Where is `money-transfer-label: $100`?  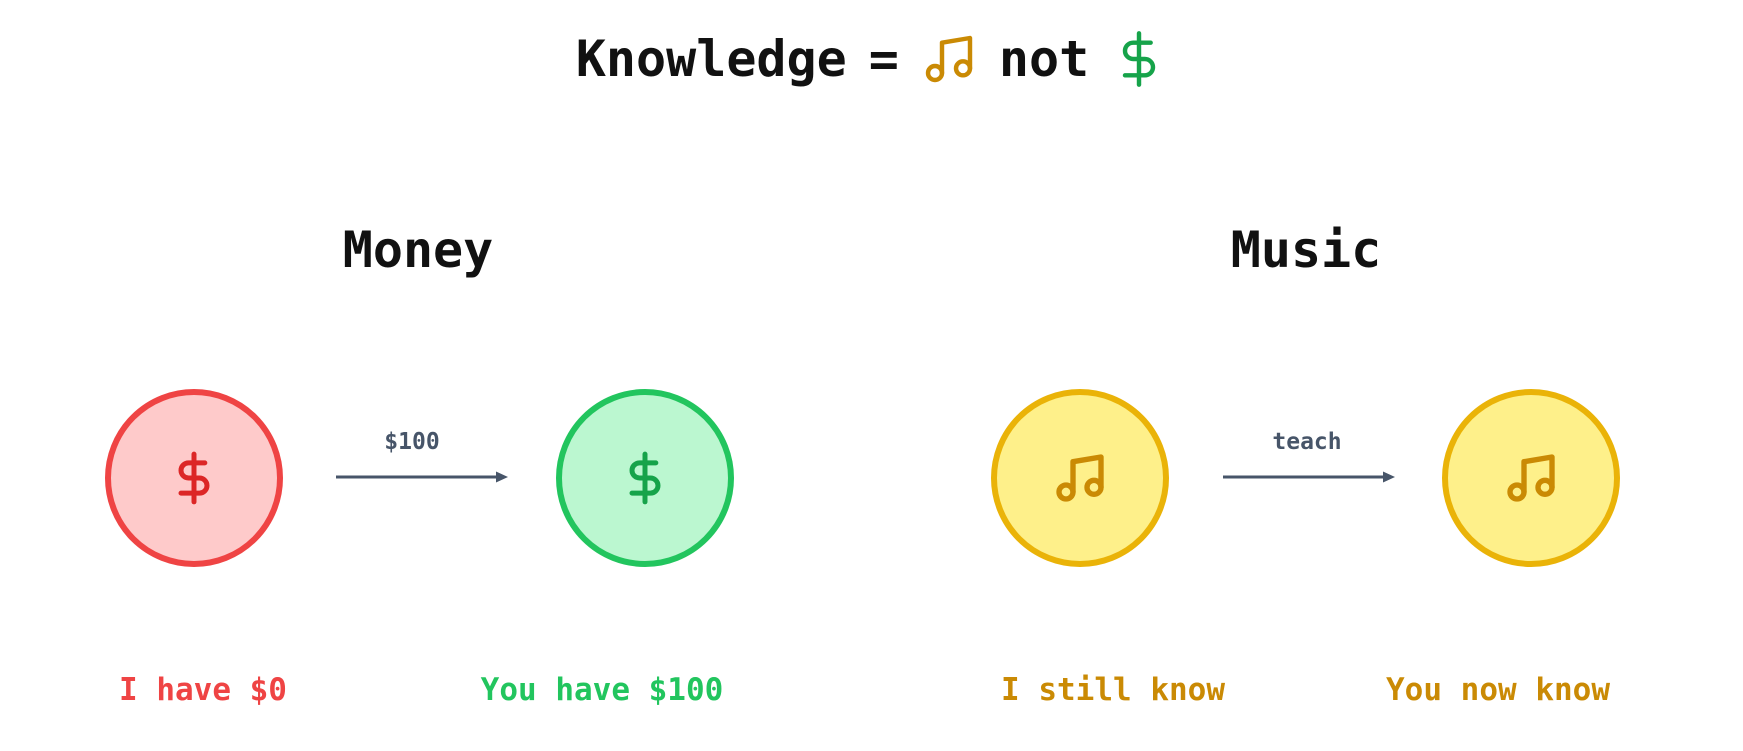
money-transfer-label: $100 is located at coordinates (412, 442).